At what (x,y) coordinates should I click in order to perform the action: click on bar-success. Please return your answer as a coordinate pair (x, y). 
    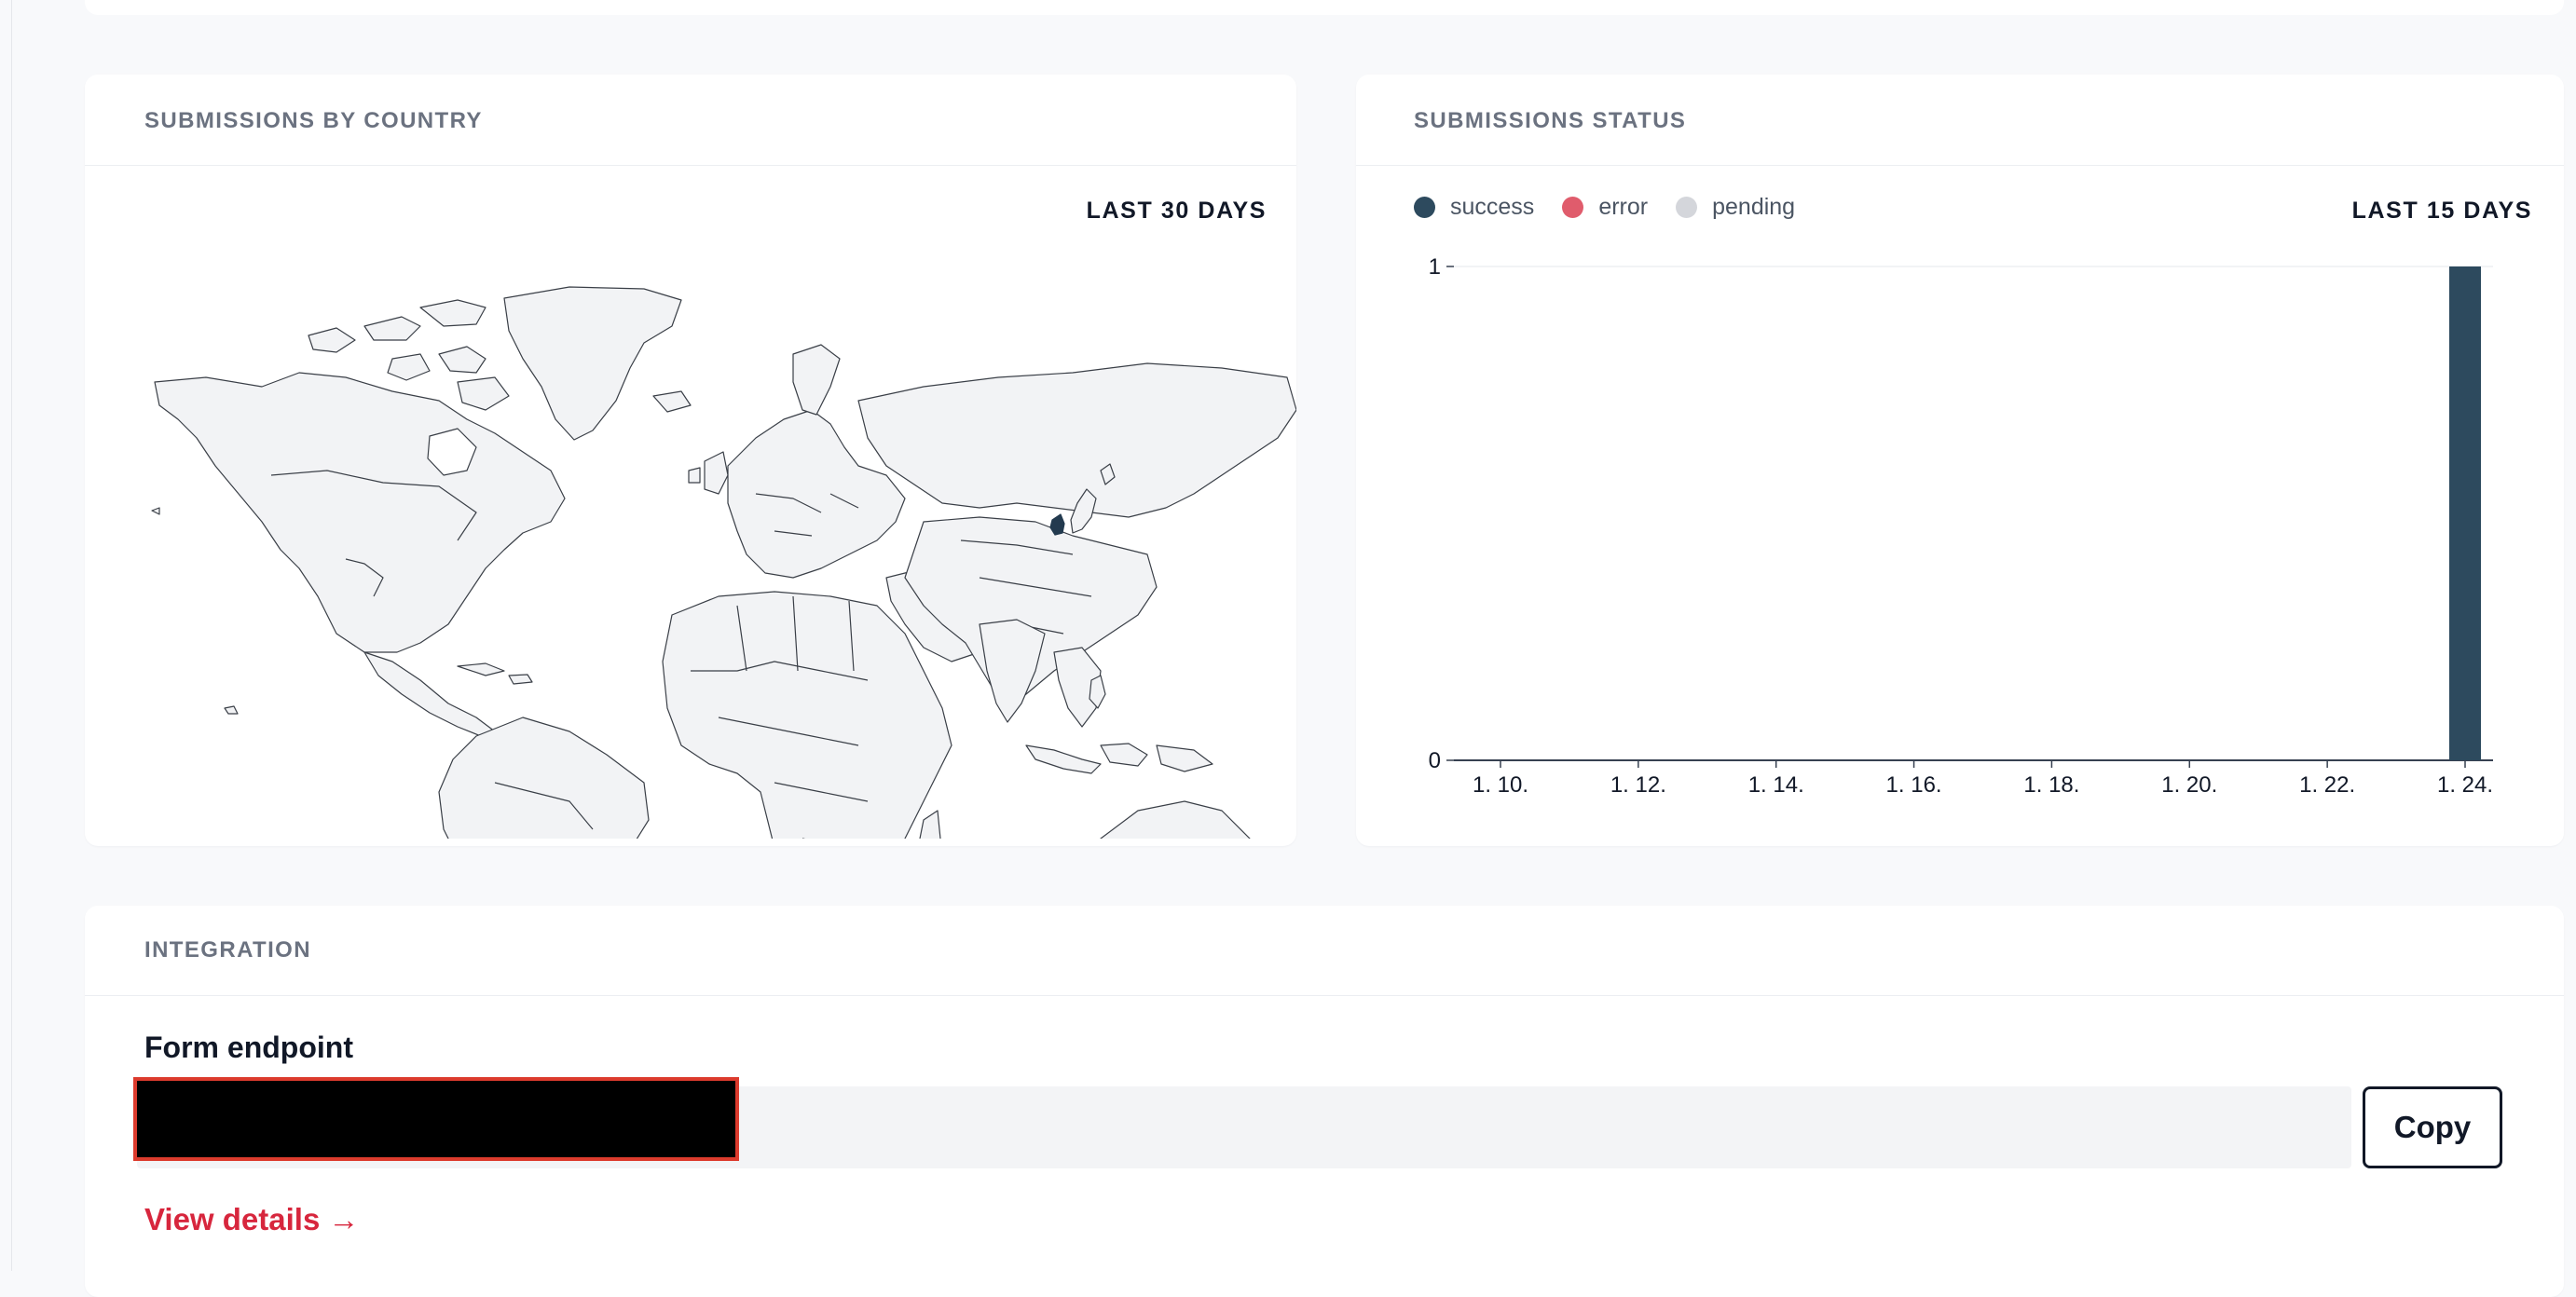
    Looking at the image, I should click on (2465, 513).